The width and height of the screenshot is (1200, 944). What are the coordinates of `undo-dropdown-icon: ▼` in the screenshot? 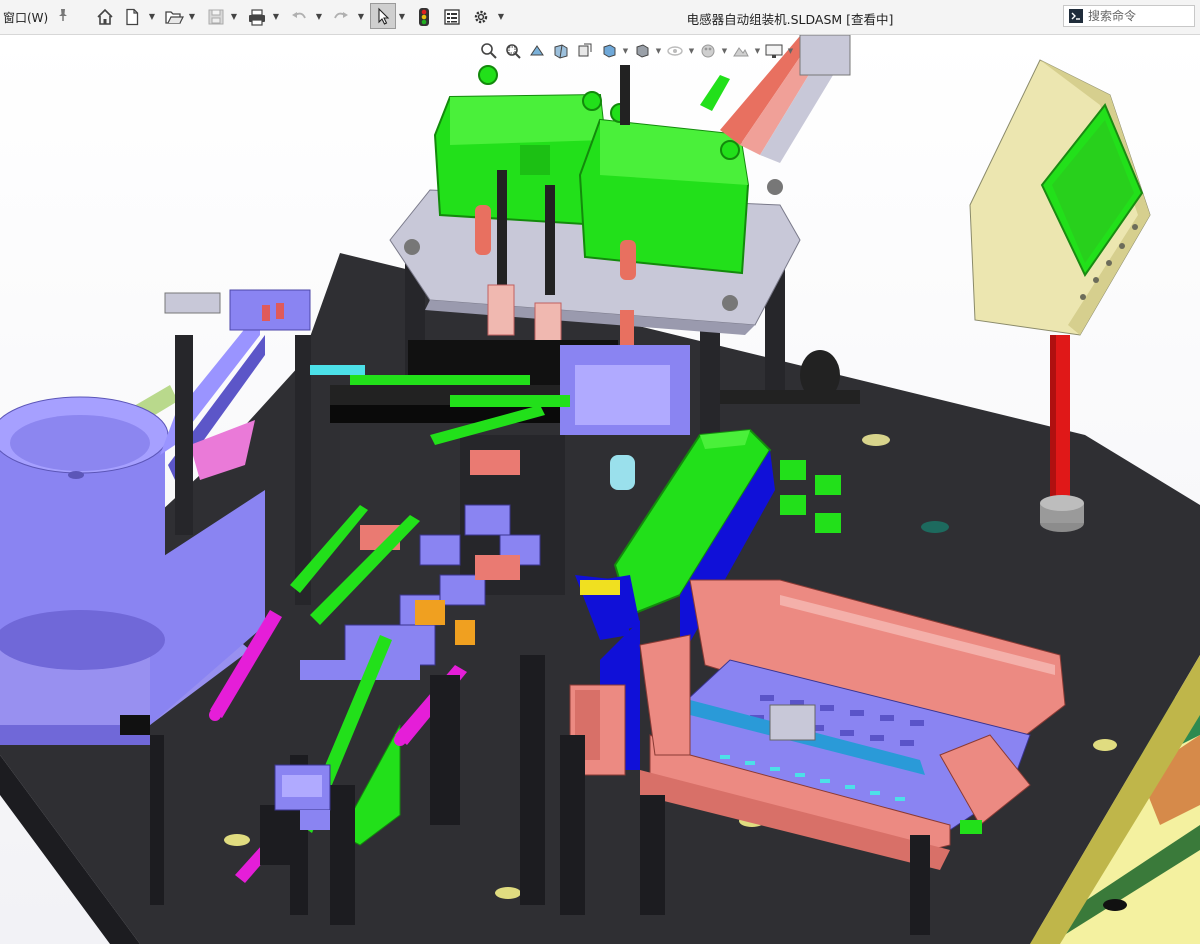 It's located at (319, 17).